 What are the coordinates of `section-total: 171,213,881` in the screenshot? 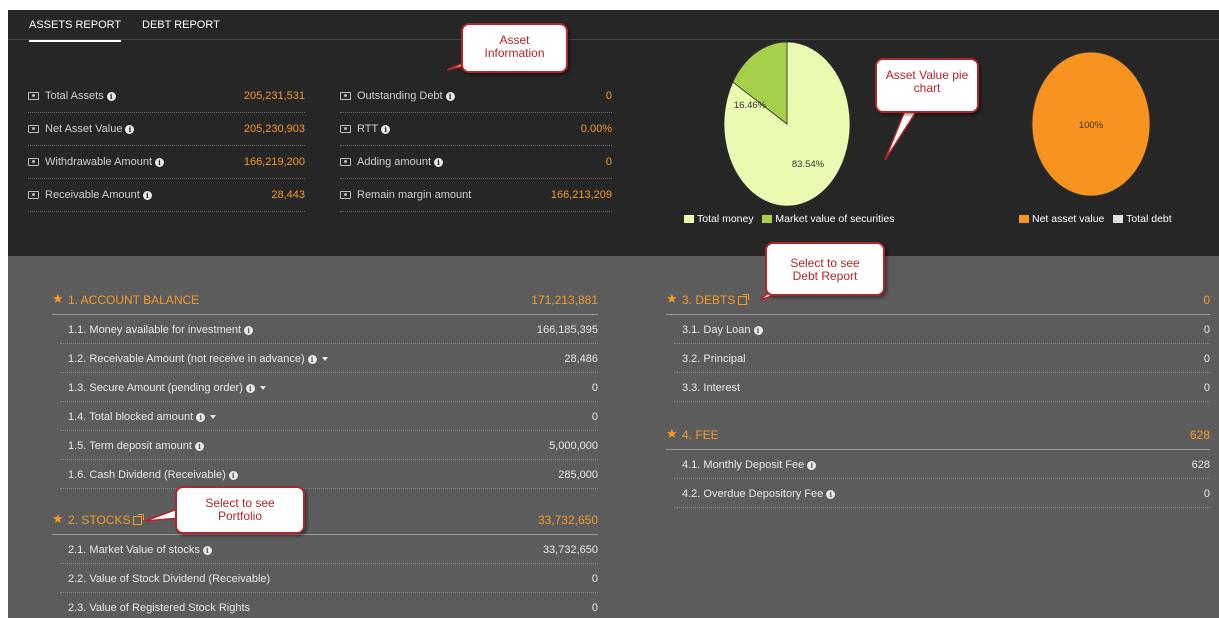 It's located at (564, 300).